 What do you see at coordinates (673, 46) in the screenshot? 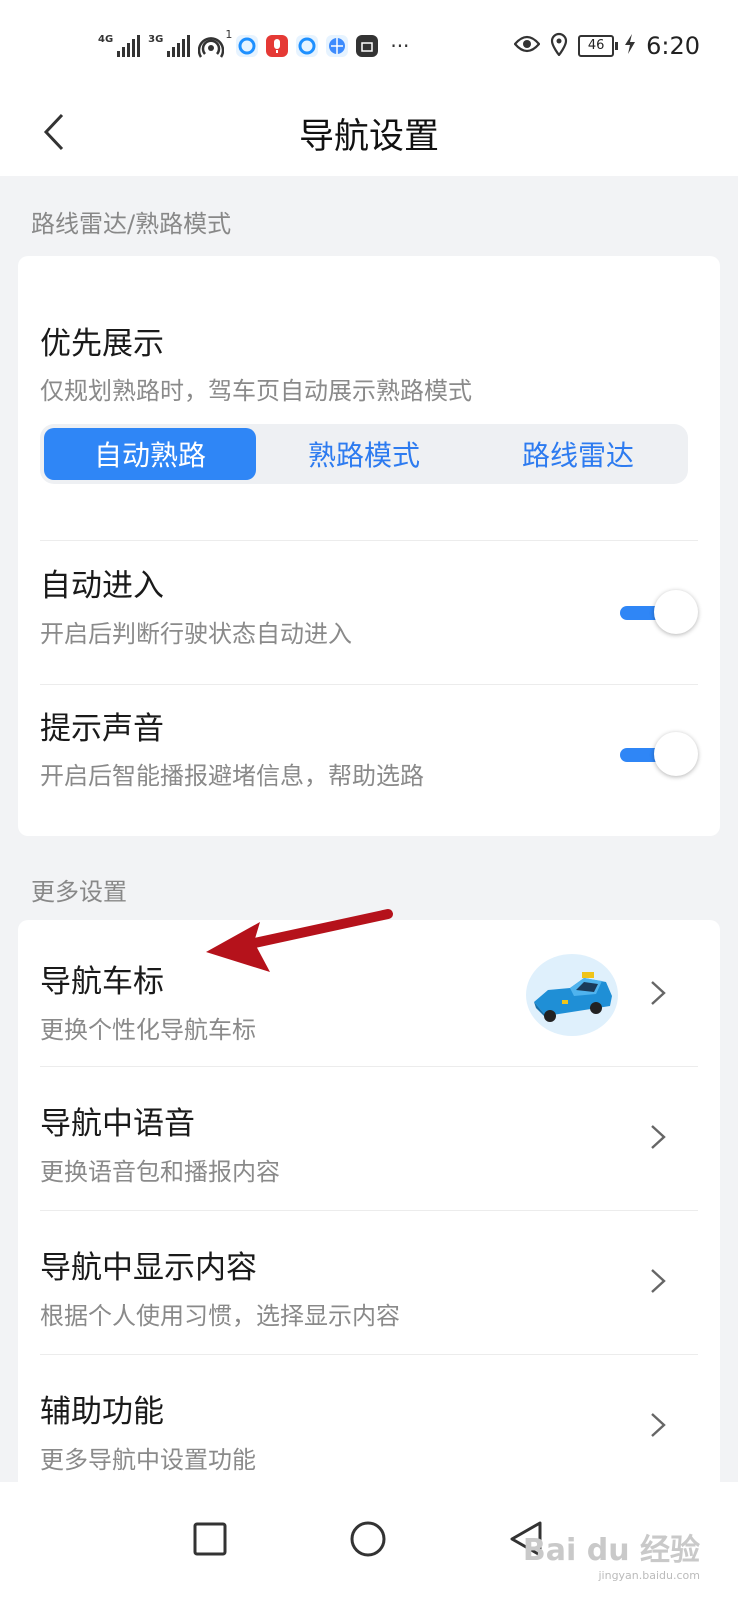
I see `clock: 6:20` at bounding box center [673, 46].